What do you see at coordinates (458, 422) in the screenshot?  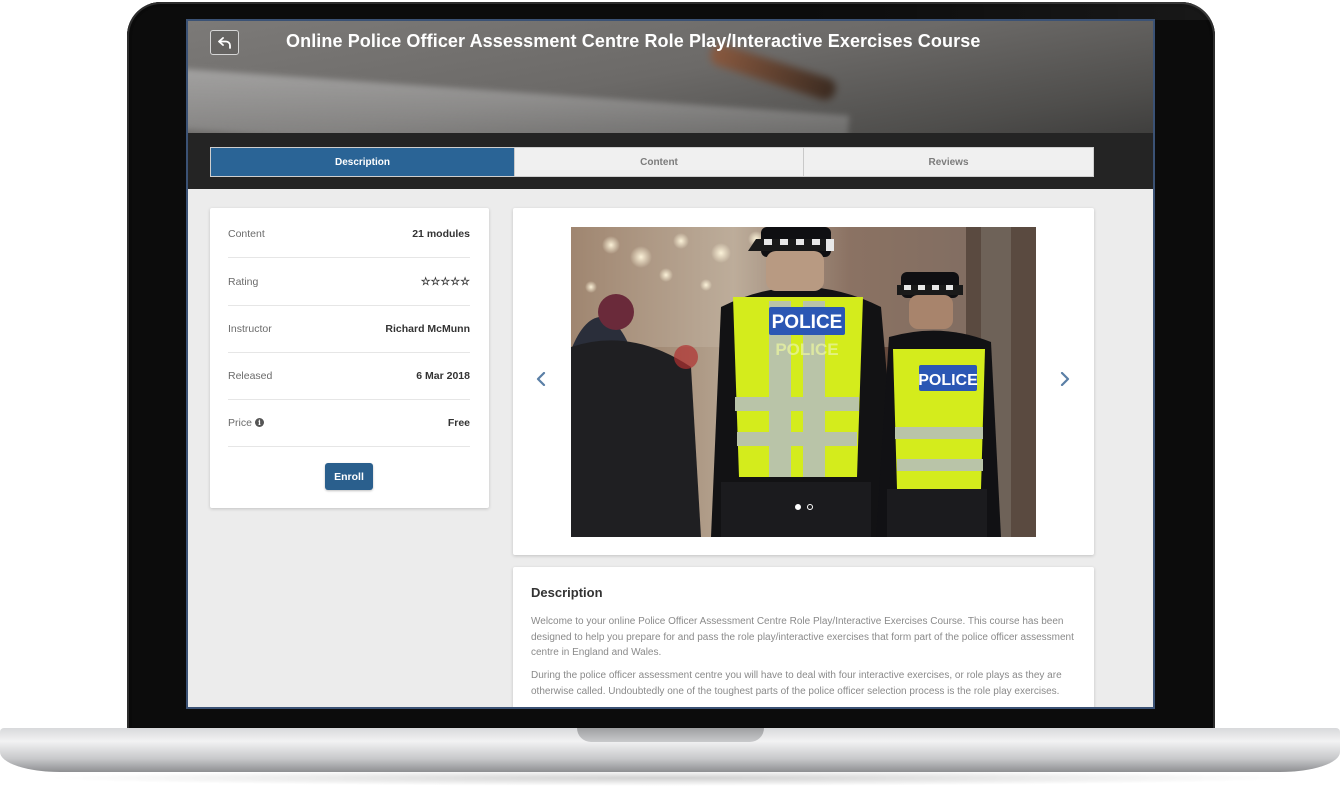 I see `info-value: Free` at bounding box center [458, 422].